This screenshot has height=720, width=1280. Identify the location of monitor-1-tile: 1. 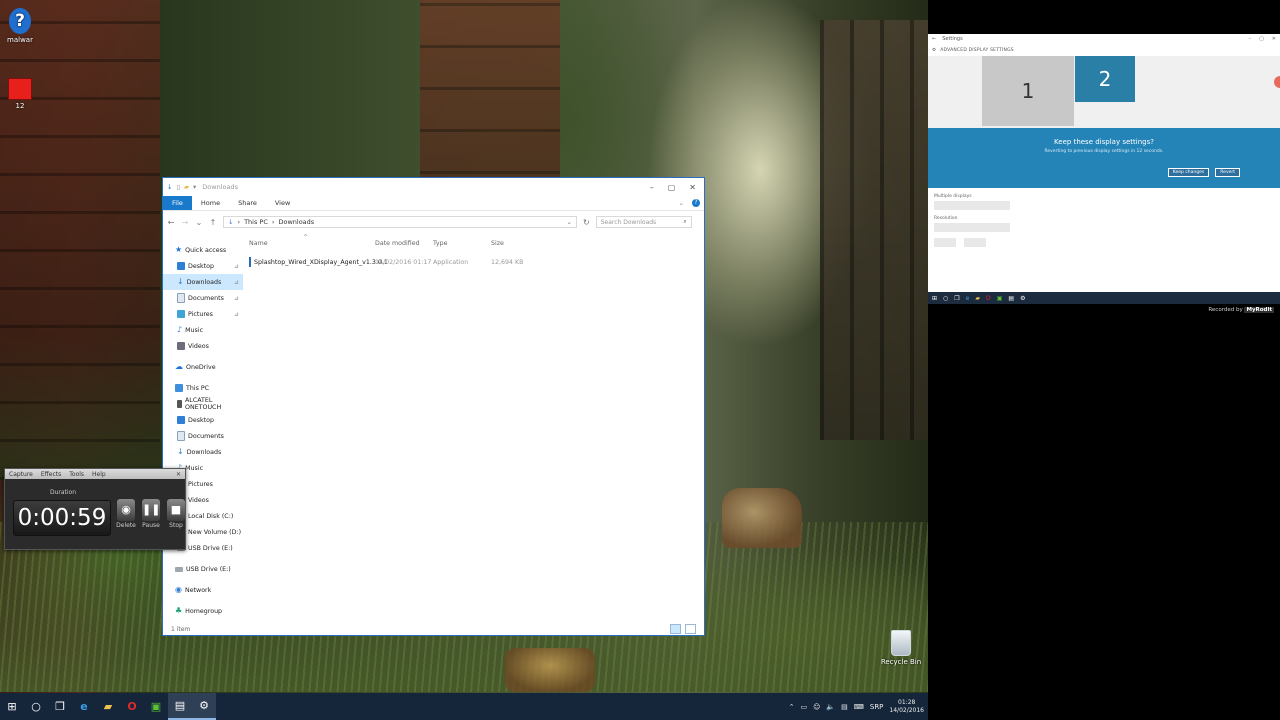
(1028, 91).